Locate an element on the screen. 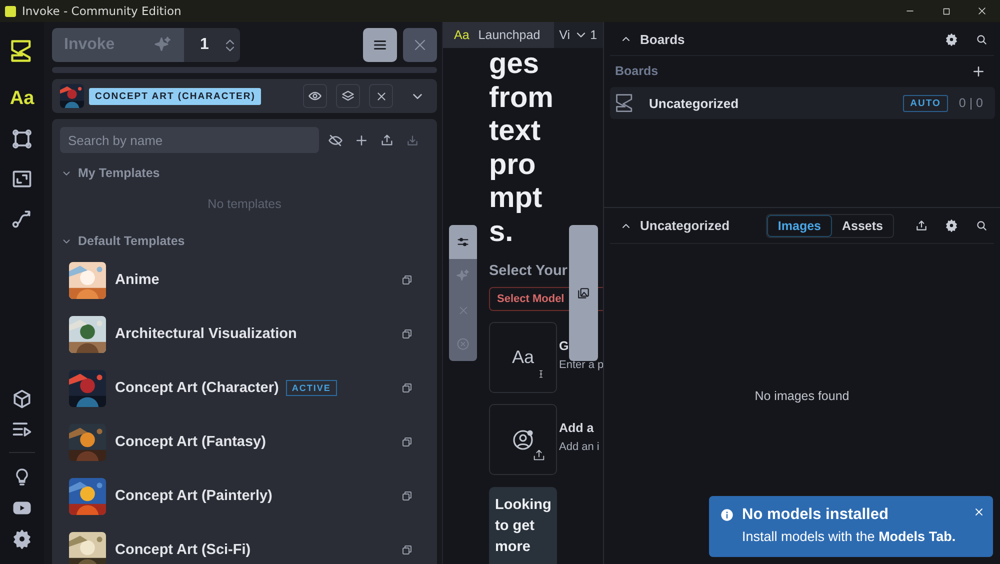 This screenshot has height=564, width=1000. app-icon is located at coordinates (10, 11).